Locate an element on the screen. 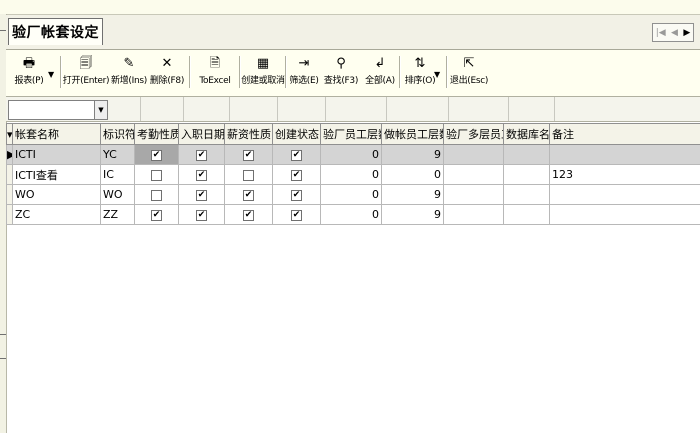 This screenshot has height=433, width=700. cell-code: IC is located at coordinates (117, 174).